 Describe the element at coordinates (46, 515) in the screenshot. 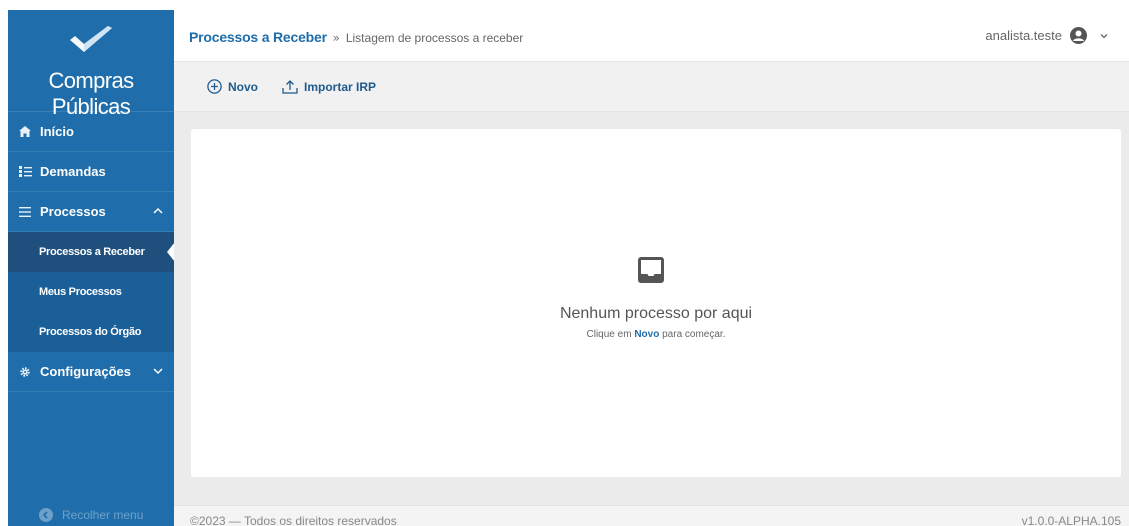

I see `chevron-left-circle-icon` at that location.